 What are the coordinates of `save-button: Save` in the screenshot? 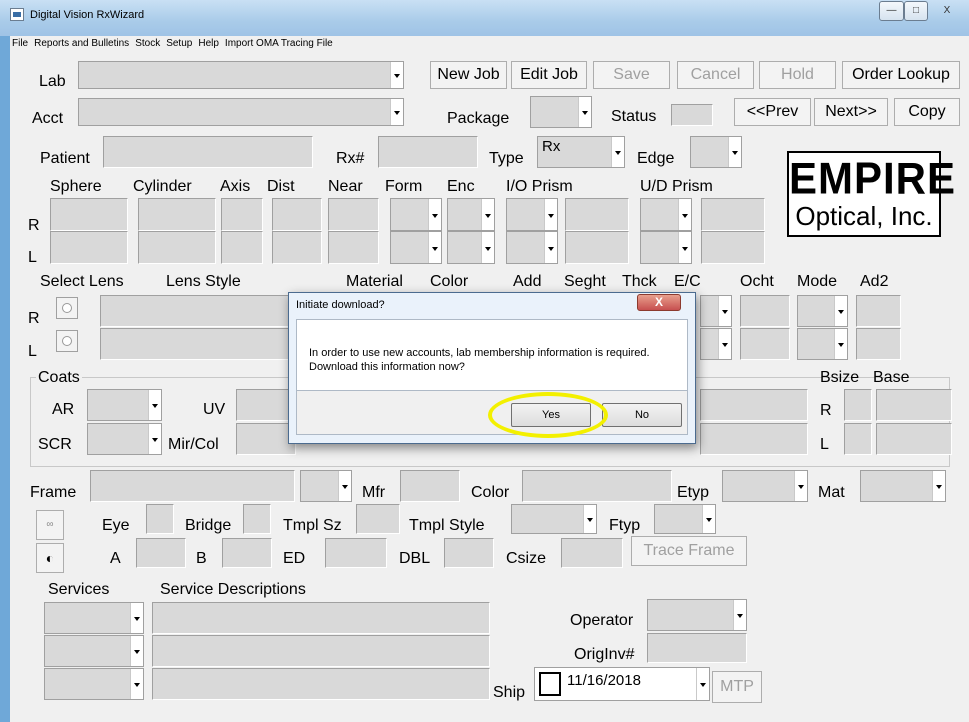 It's located at (631, 75).